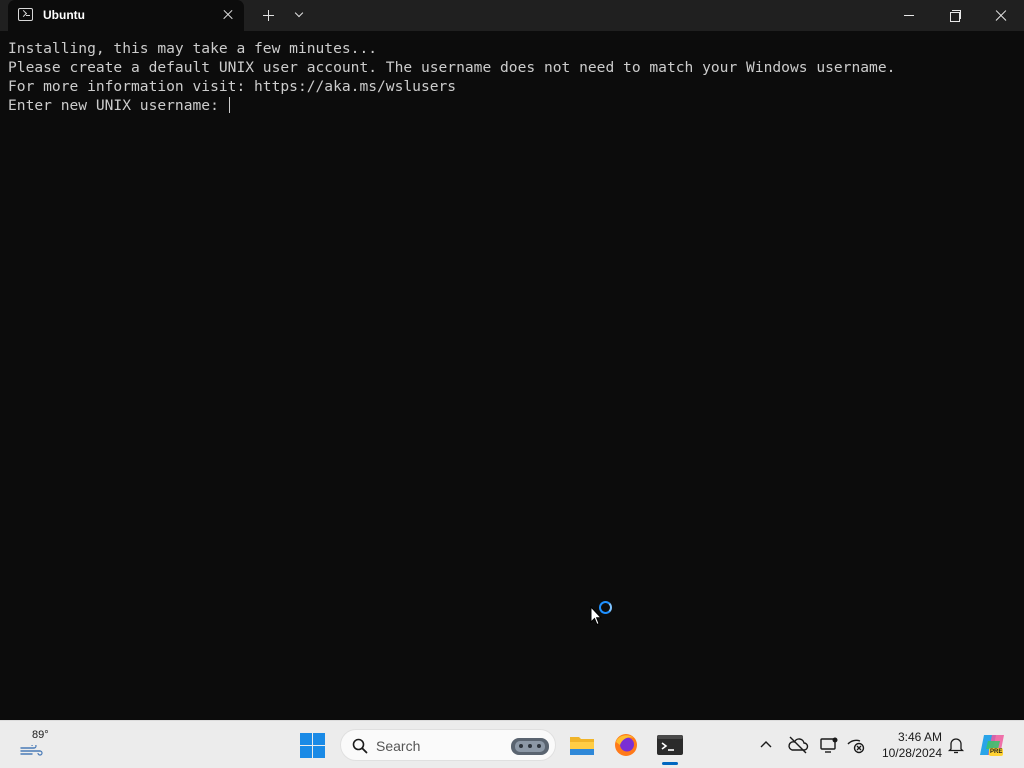 The width and height of the screenshot is (1024, 768). I want to click on show-hidden-icons-chevron-icon, so click(766, 745).